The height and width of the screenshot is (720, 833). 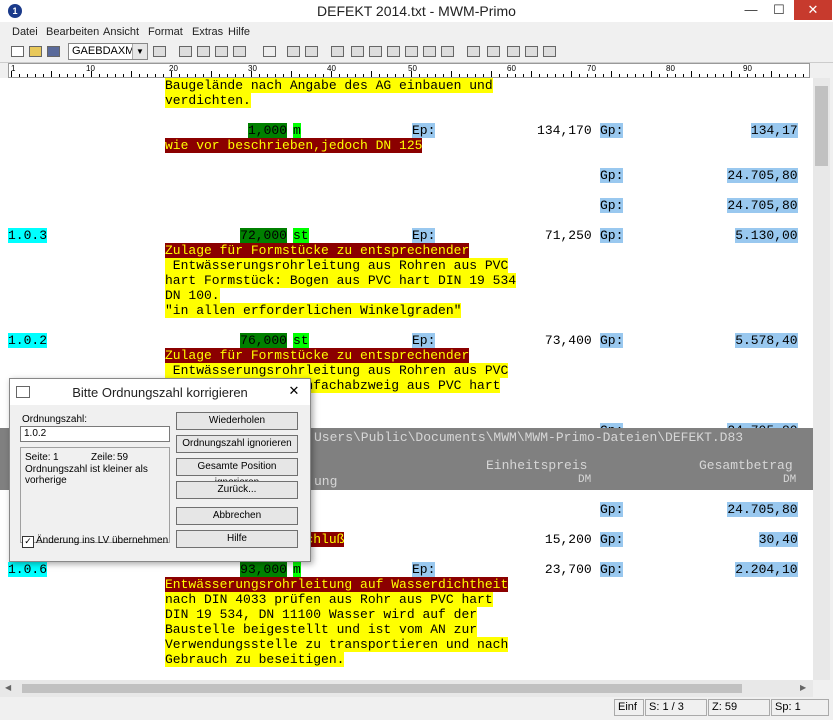 I want to click on ruler: 1 10 20 30 40 50 60 70 80 90, so click(x=409, y=70).